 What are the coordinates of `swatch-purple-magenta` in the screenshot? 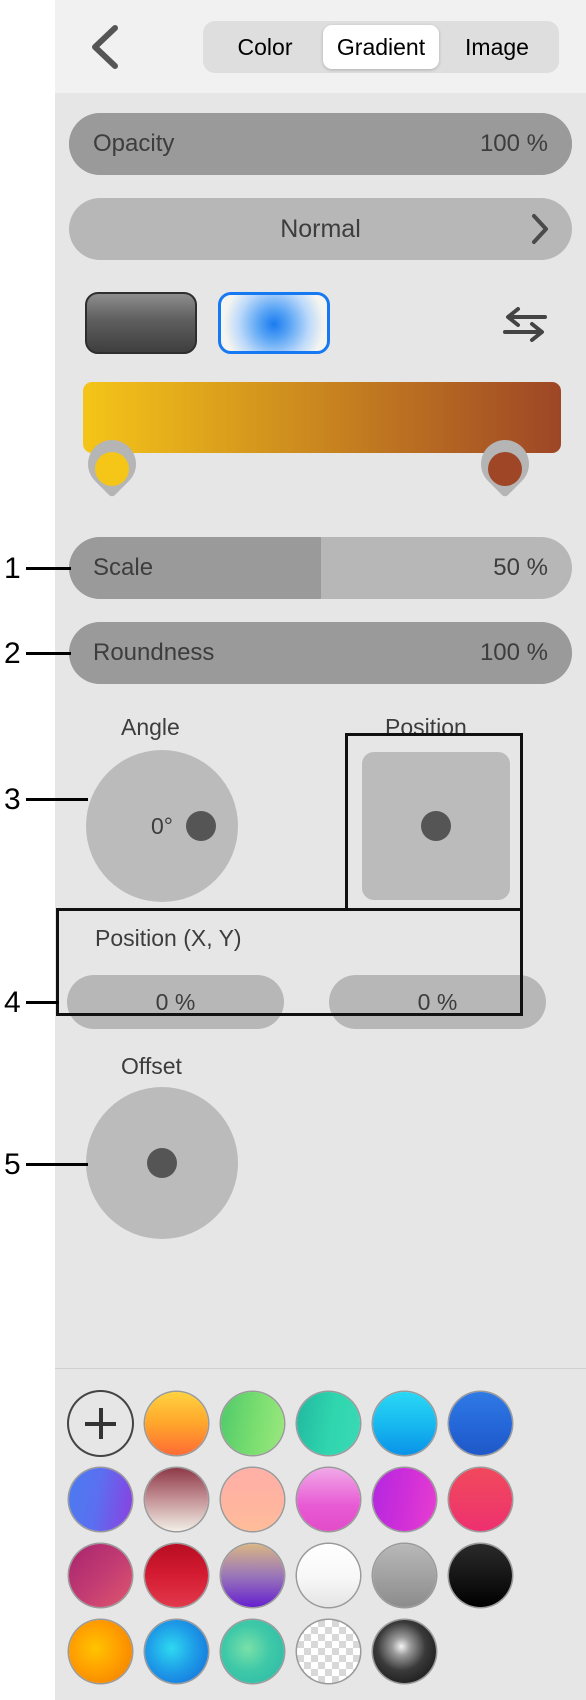 It's located at (404, 1499).